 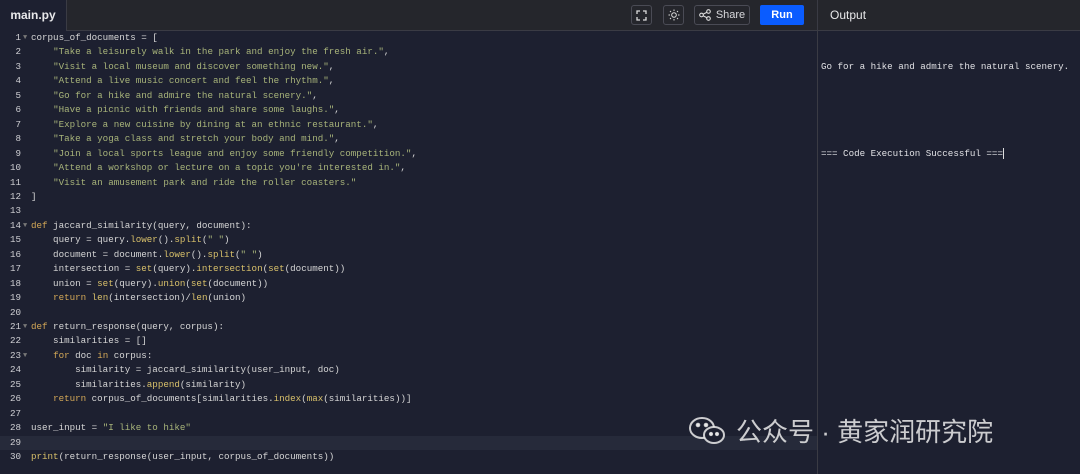 What do you see at coordinates (127, 327) in the screenshot?
I see `code-text: def return_response(query, corpus):` at bounding box center [127, 327].